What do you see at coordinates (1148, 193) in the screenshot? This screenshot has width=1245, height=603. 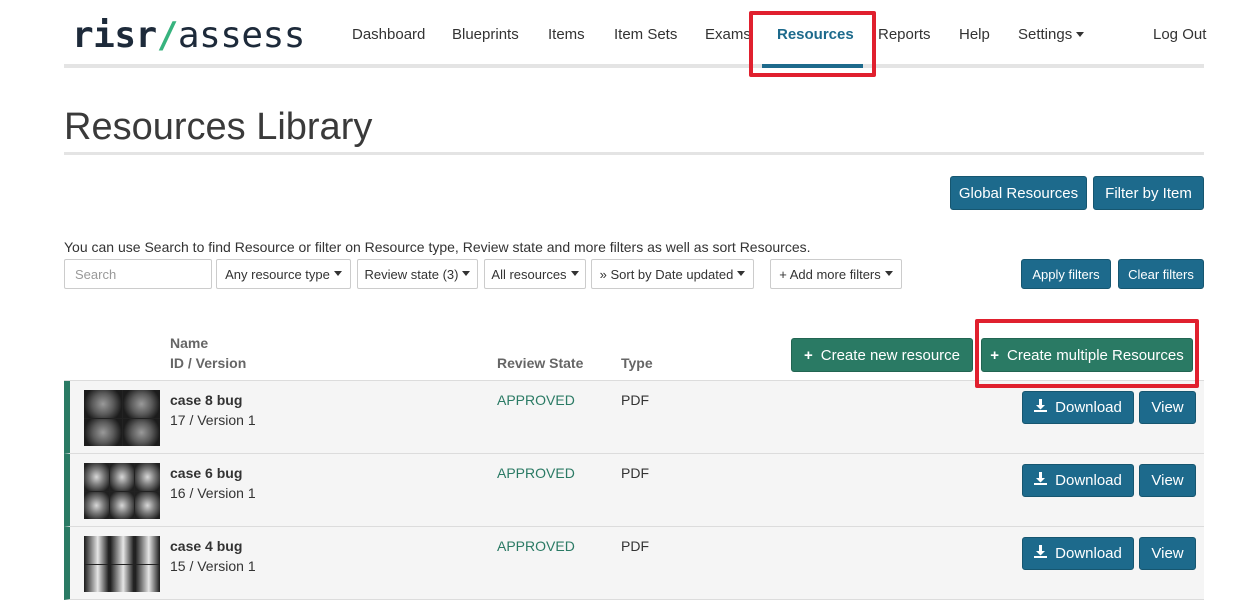 I see `filter-by-item-button: Filter by Item` at bounding box center [1148, 193].